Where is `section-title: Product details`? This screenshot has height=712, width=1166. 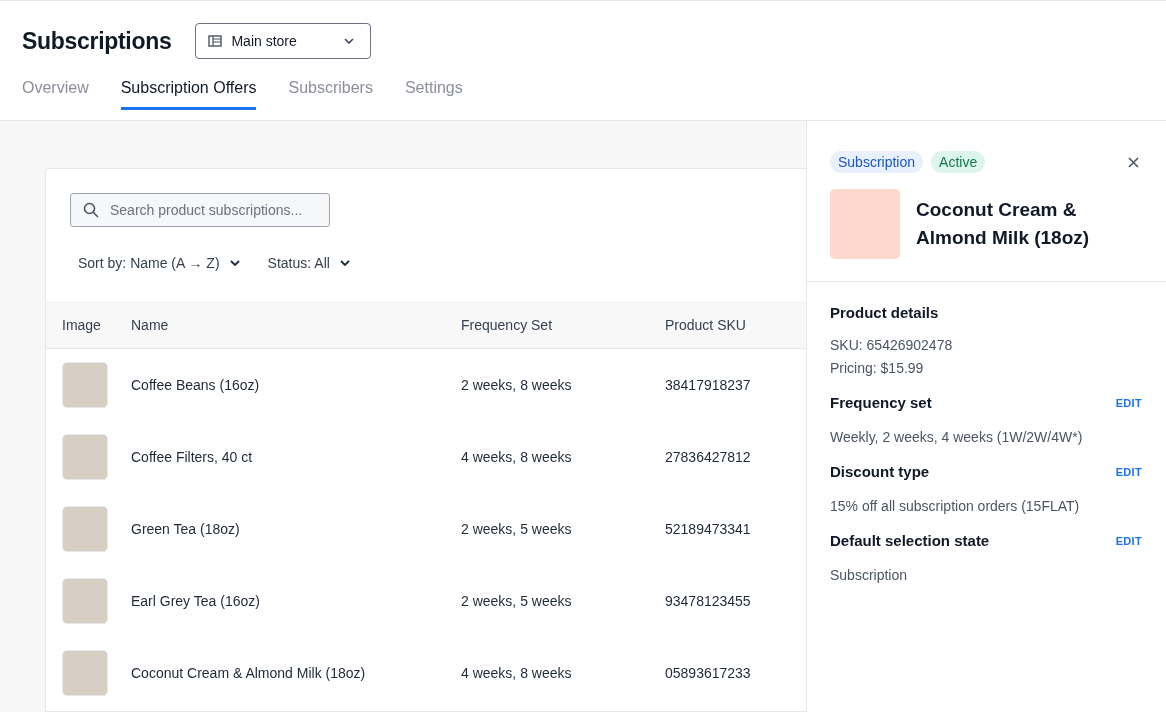
section-title: Product details is located at coordinates (884, 312).